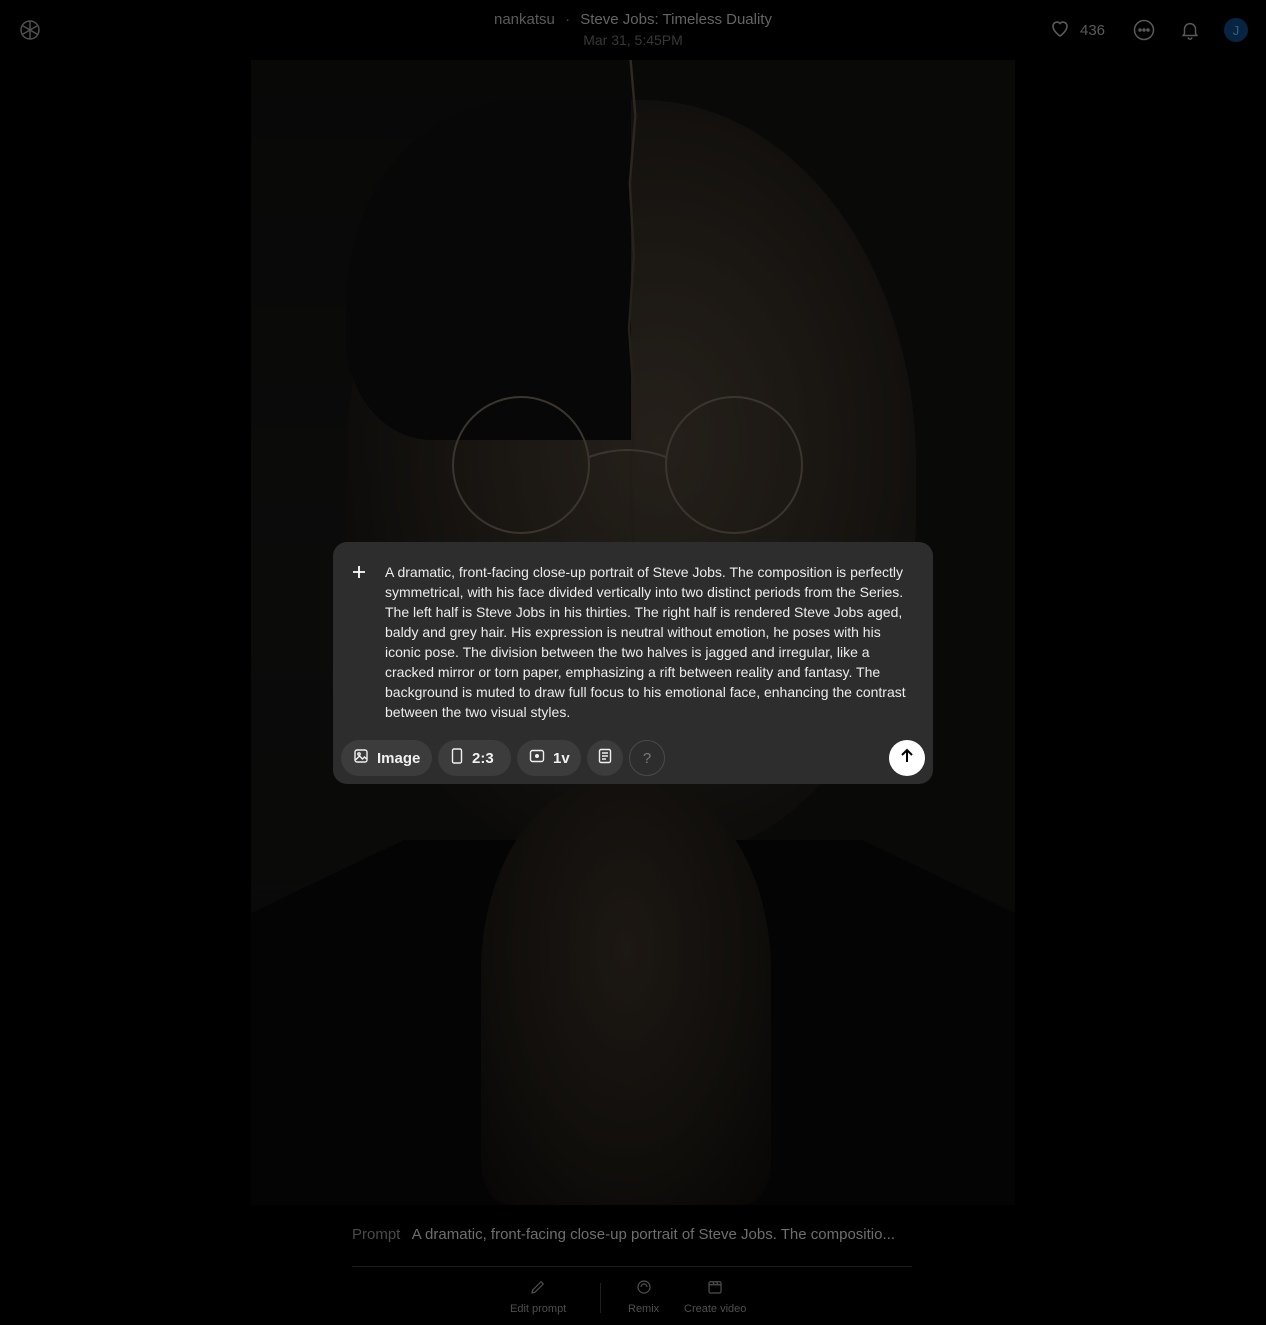 This screenshot has width=1266, height=1325. I want to click on create-video-label: Create video, so click(715, 1309).